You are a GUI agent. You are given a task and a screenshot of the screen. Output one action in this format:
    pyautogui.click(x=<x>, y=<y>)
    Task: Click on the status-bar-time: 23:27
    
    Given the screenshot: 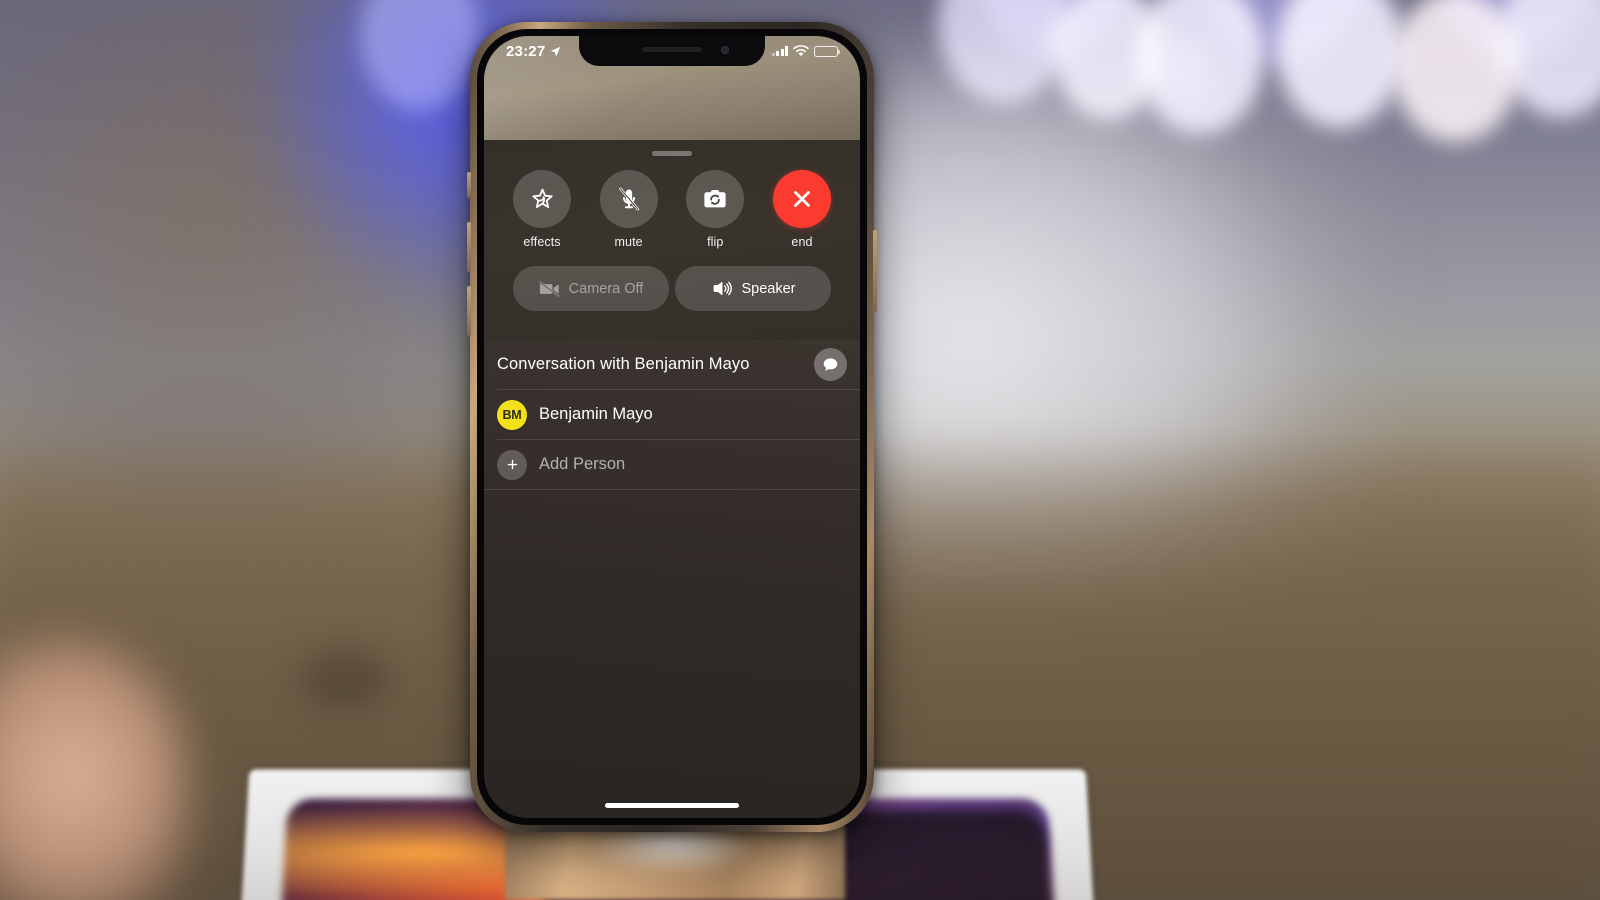 What is the action you would take?
    pyautogui.click(x=526, y=51)
    